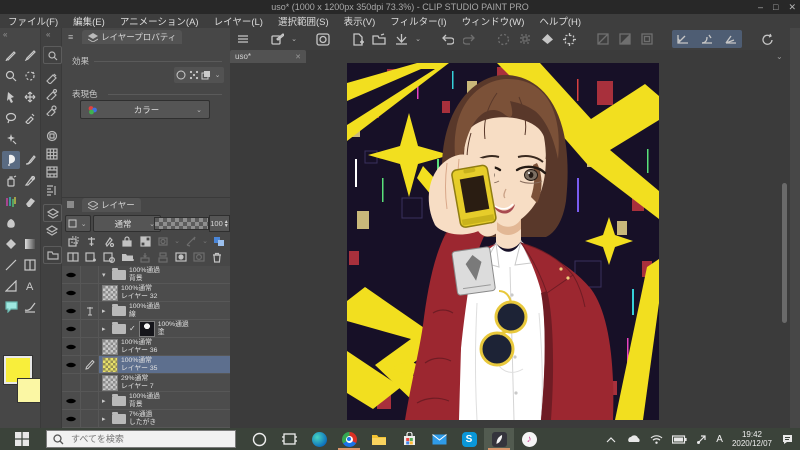  Describe the element at coordinates (73, 257) in the screenshot. I see `two-pane-icon` at that location.